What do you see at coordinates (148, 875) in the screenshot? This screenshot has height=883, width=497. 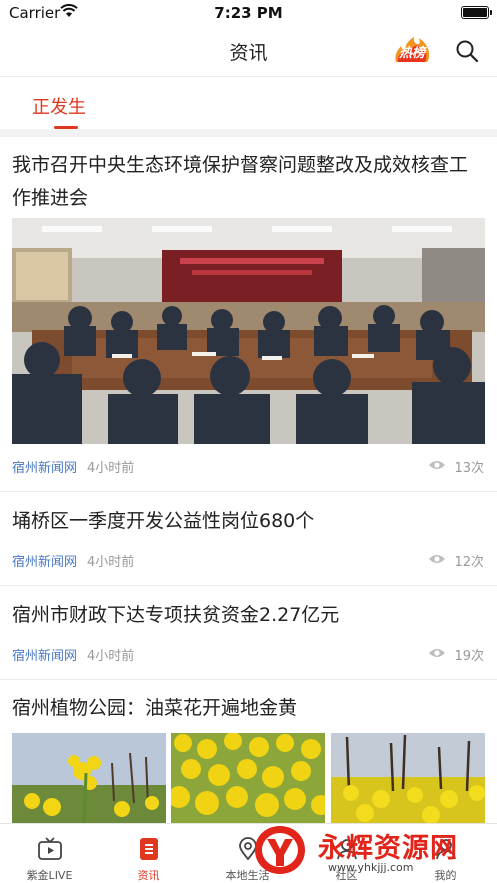 I see `tab-label: 资讯` at bounding box center [148, 875].